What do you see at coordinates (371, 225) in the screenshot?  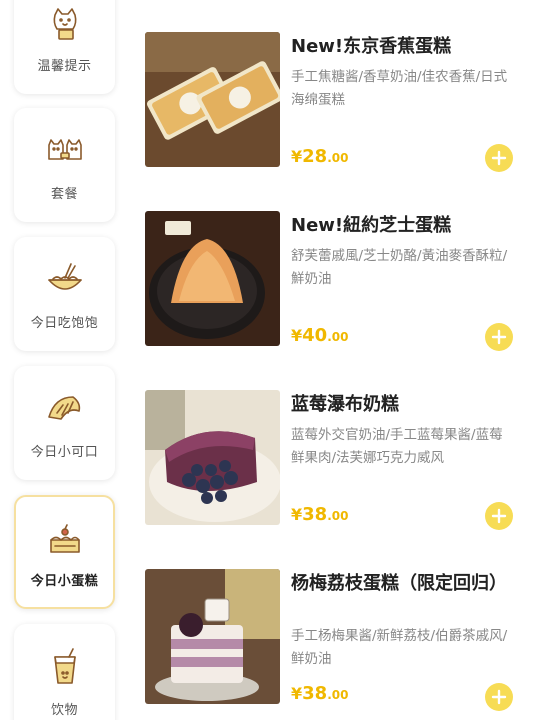 I see `product-name: New!紐約芝士蛋糕` at bounding box center [371, 225].